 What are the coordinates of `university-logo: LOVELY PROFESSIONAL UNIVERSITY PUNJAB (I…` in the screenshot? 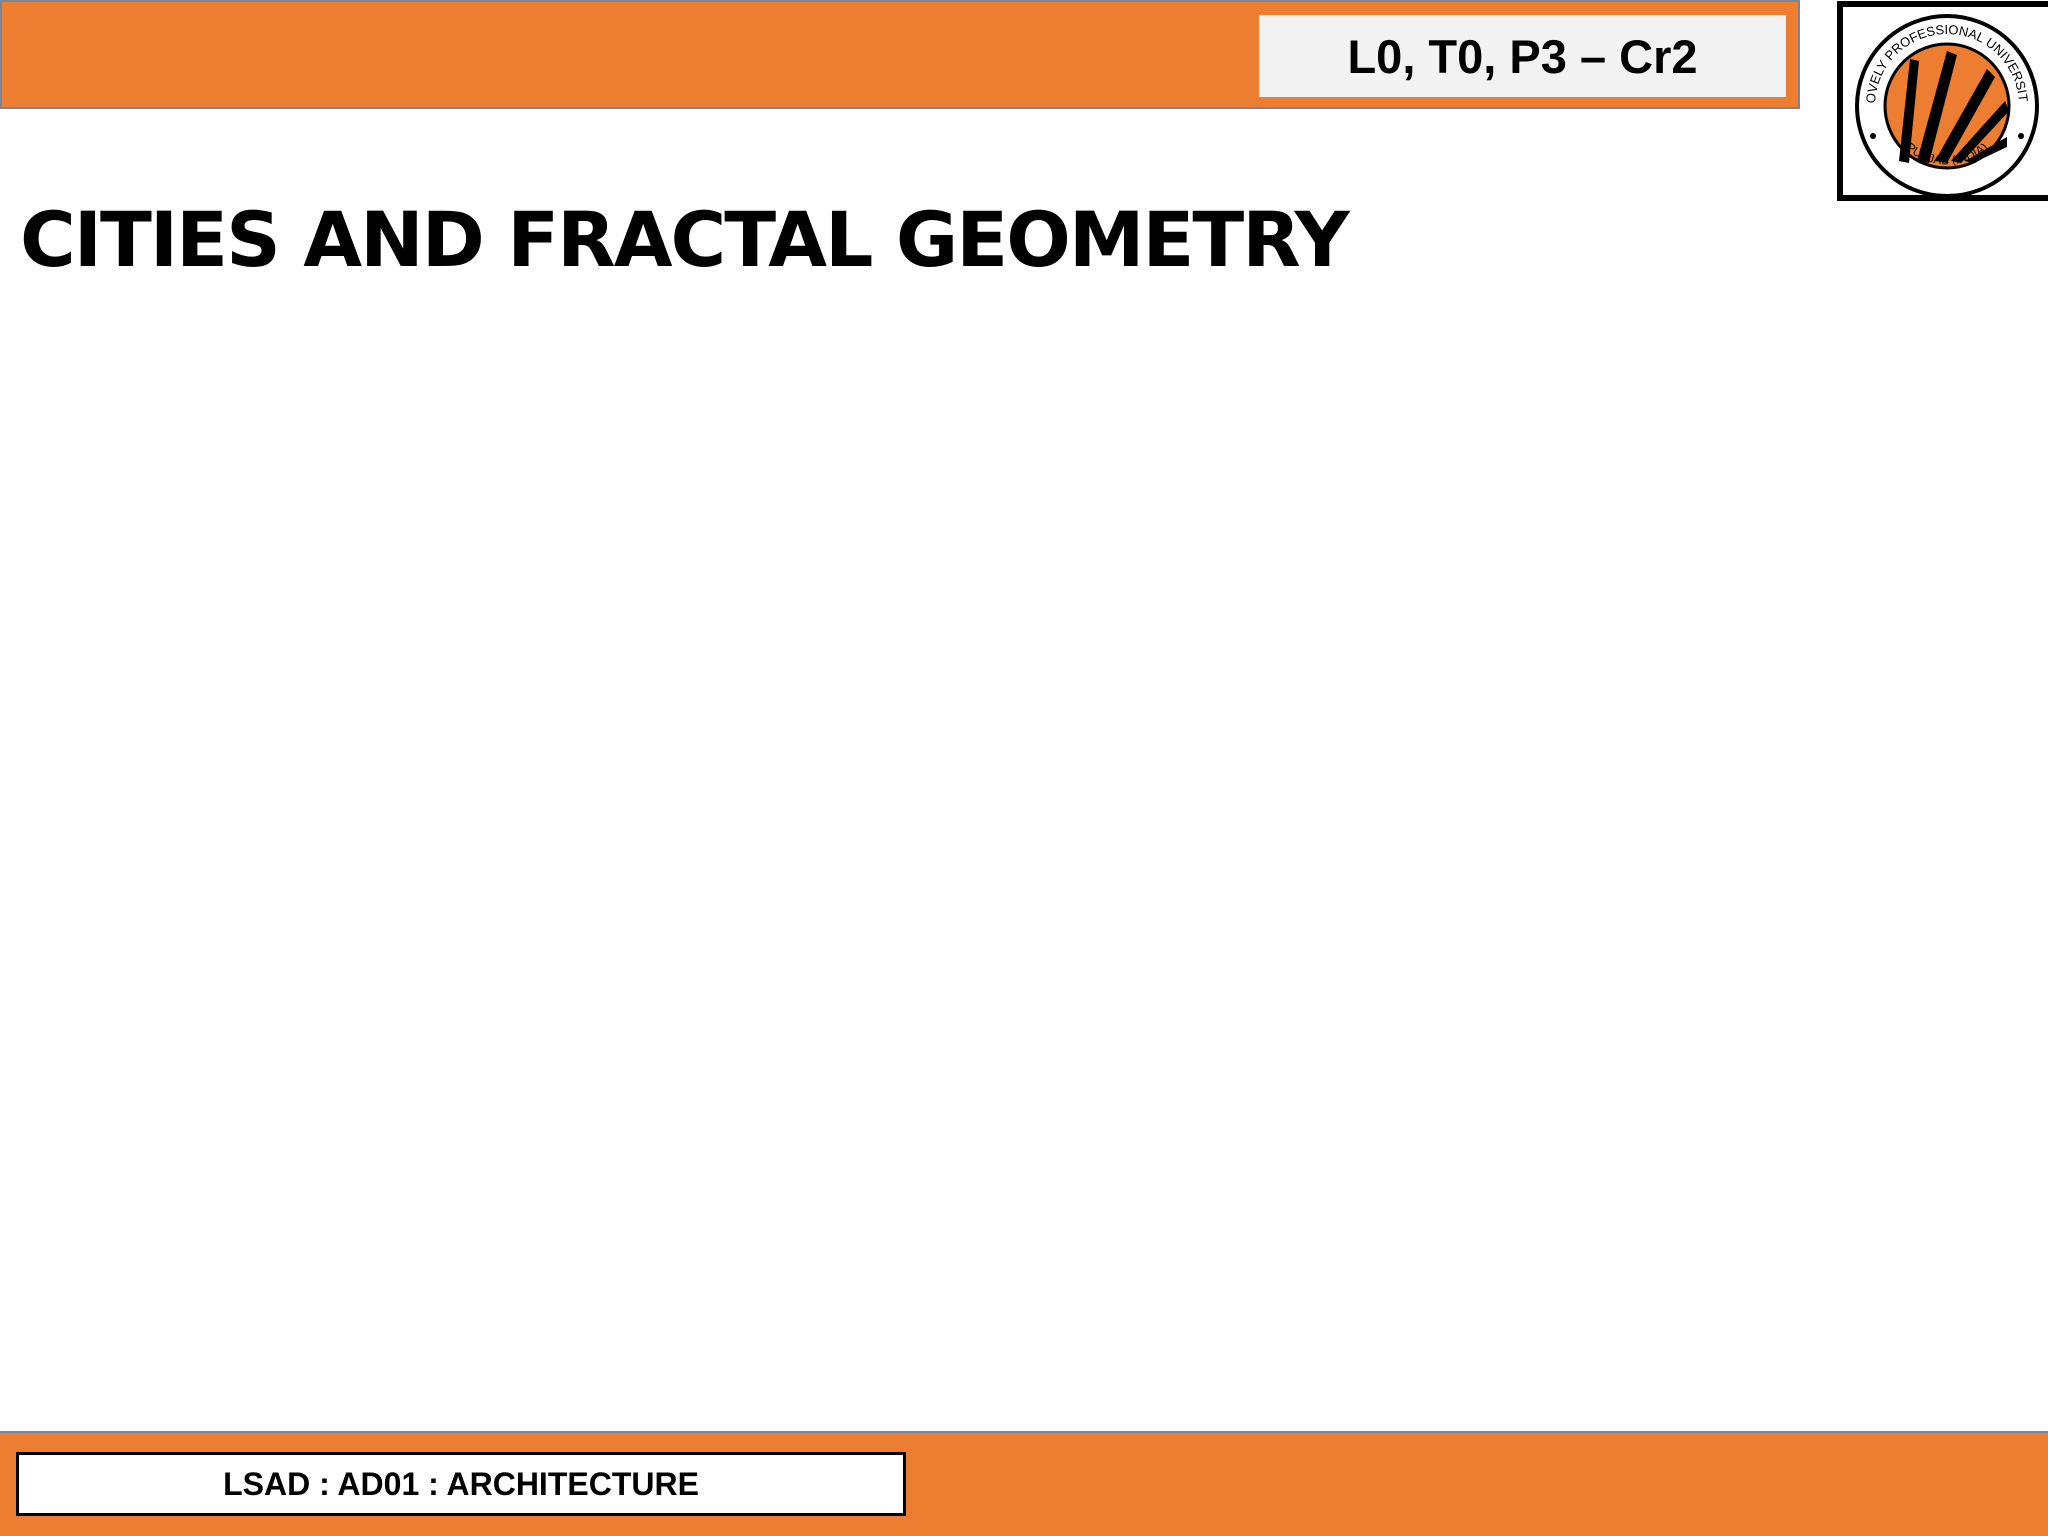 It's located at (1942, 101).